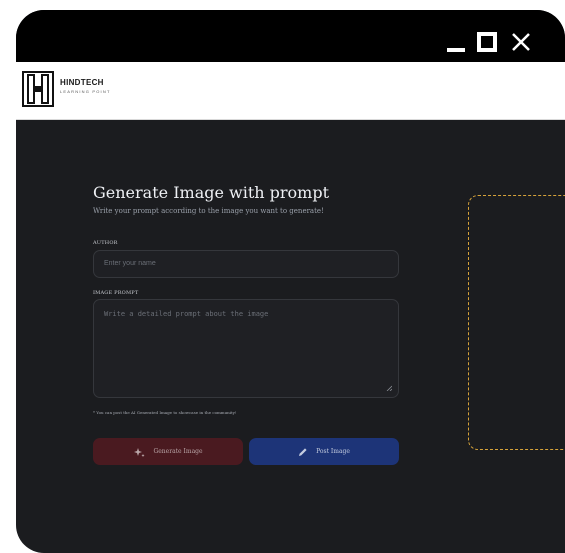  I want to click on page-title: Generate Image with prompt, so click(211, 192).